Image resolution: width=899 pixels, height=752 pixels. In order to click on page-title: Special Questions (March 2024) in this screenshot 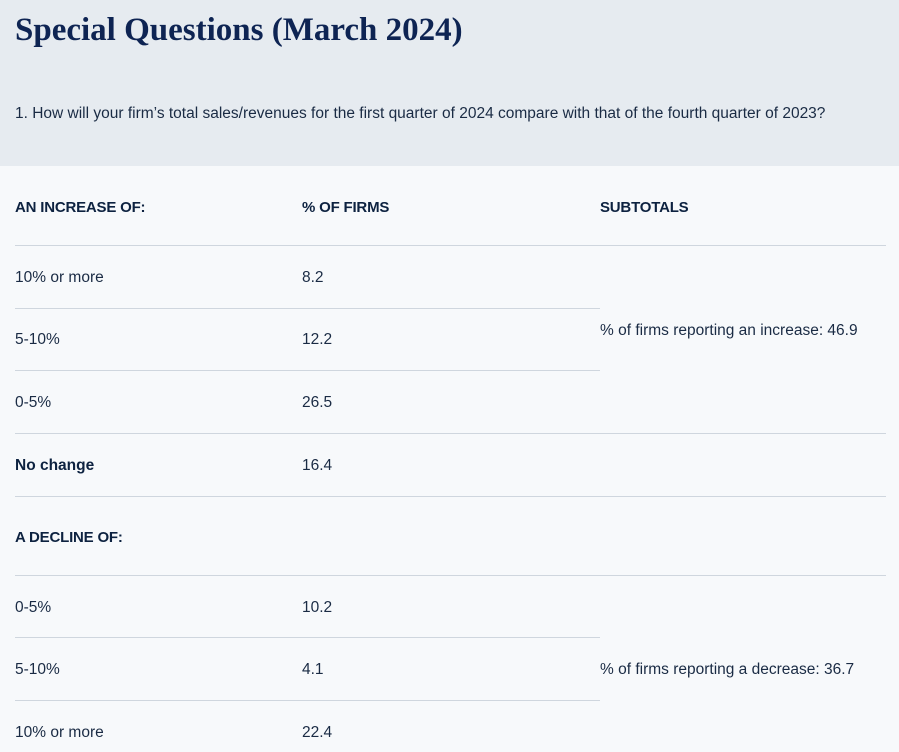, I will do `click(239, 30)`.